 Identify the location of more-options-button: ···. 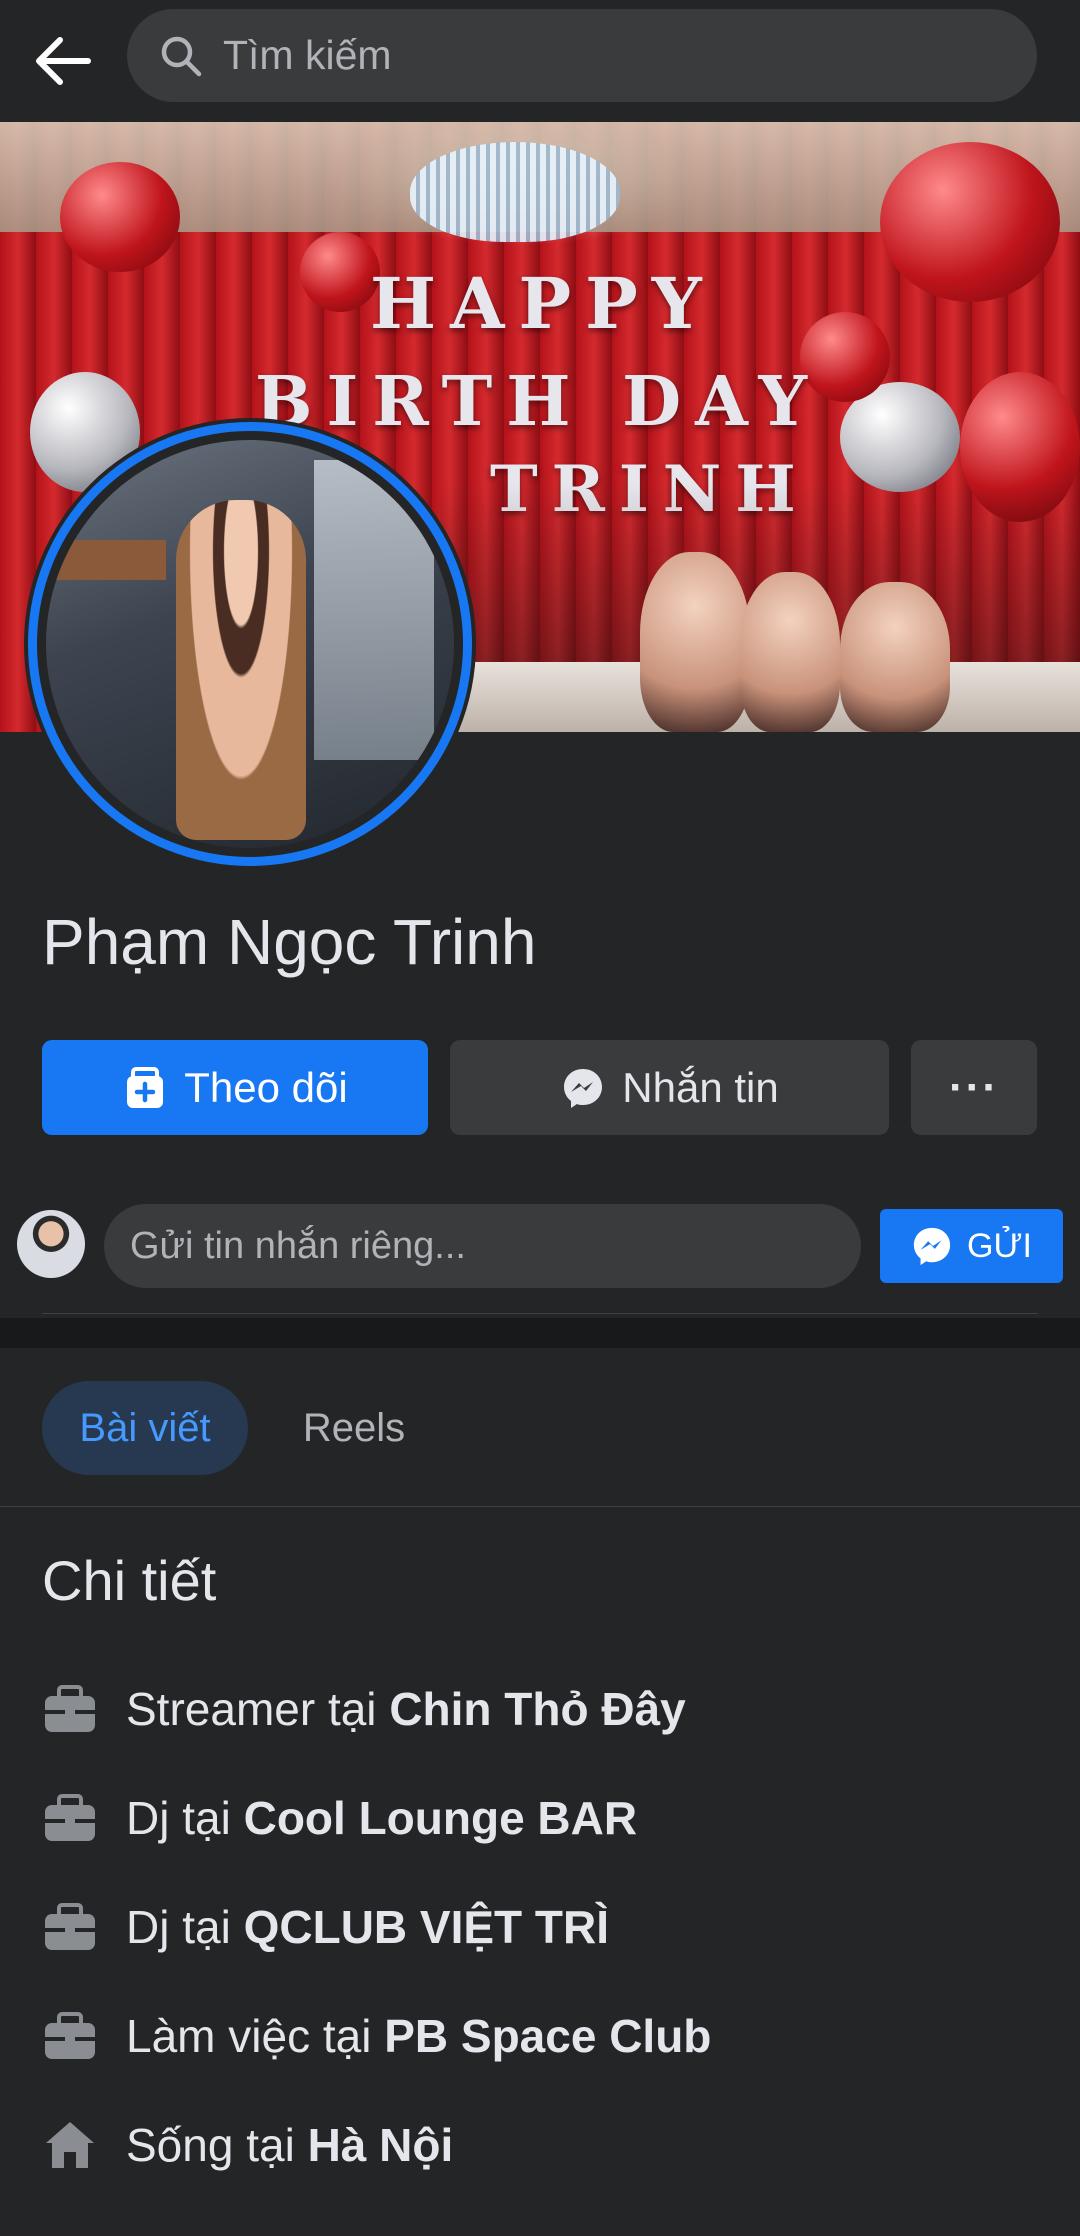
(974, 1087).